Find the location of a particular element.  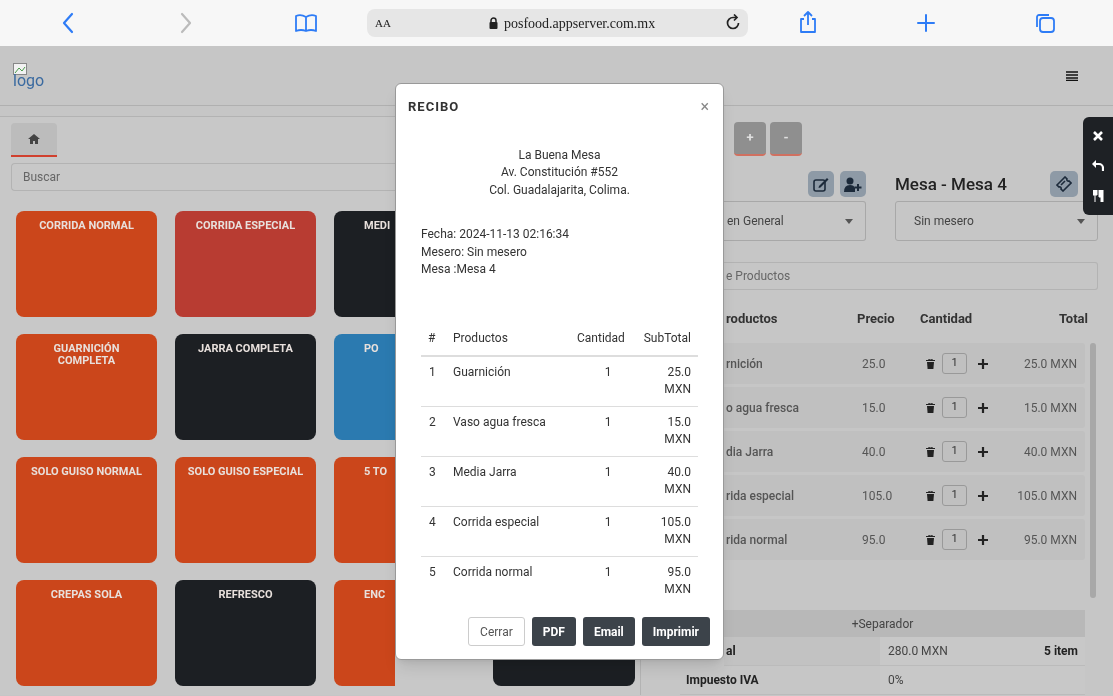

modal-button: Cerrar is located at coordinates (496, 631).